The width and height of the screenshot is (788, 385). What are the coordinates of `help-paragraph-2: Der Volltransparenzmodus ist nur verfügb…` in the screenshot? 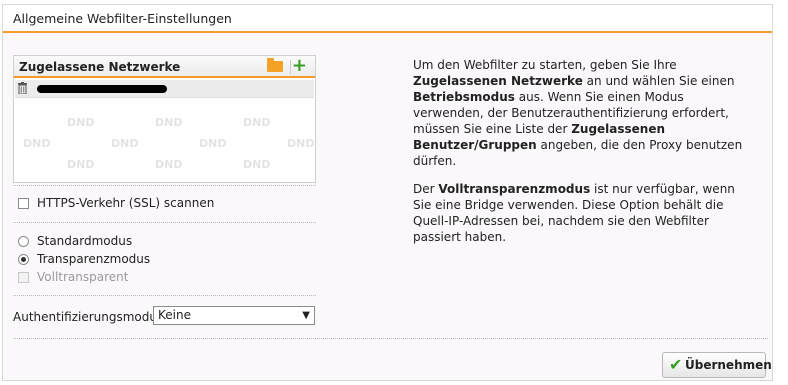 It's located at (583, 213).